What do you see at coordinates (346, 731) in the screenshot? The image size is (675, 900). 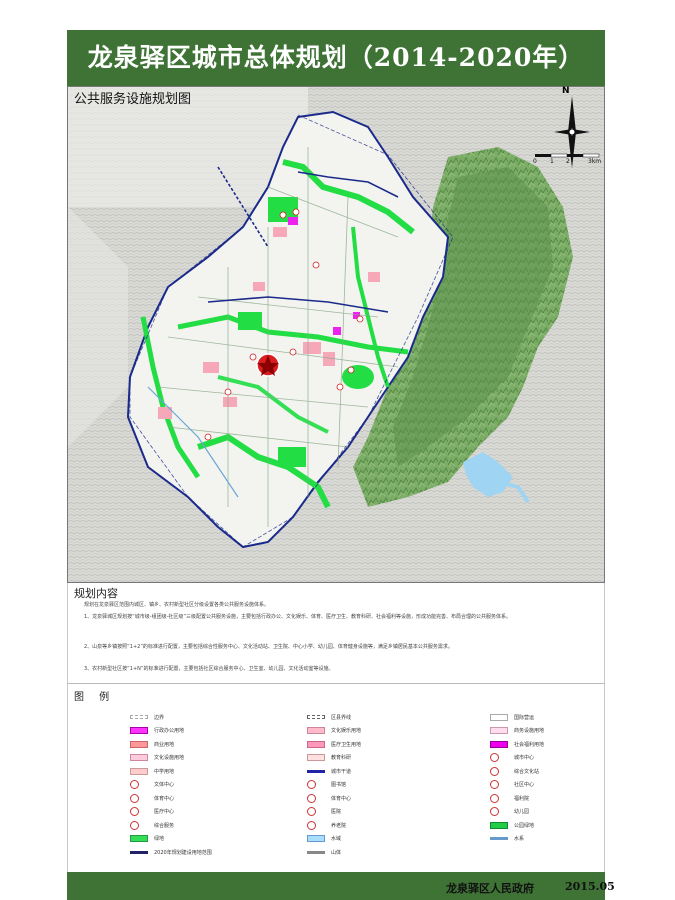 I see `legend-label: 文化娱乐用地` at bounding box center [346, 731].